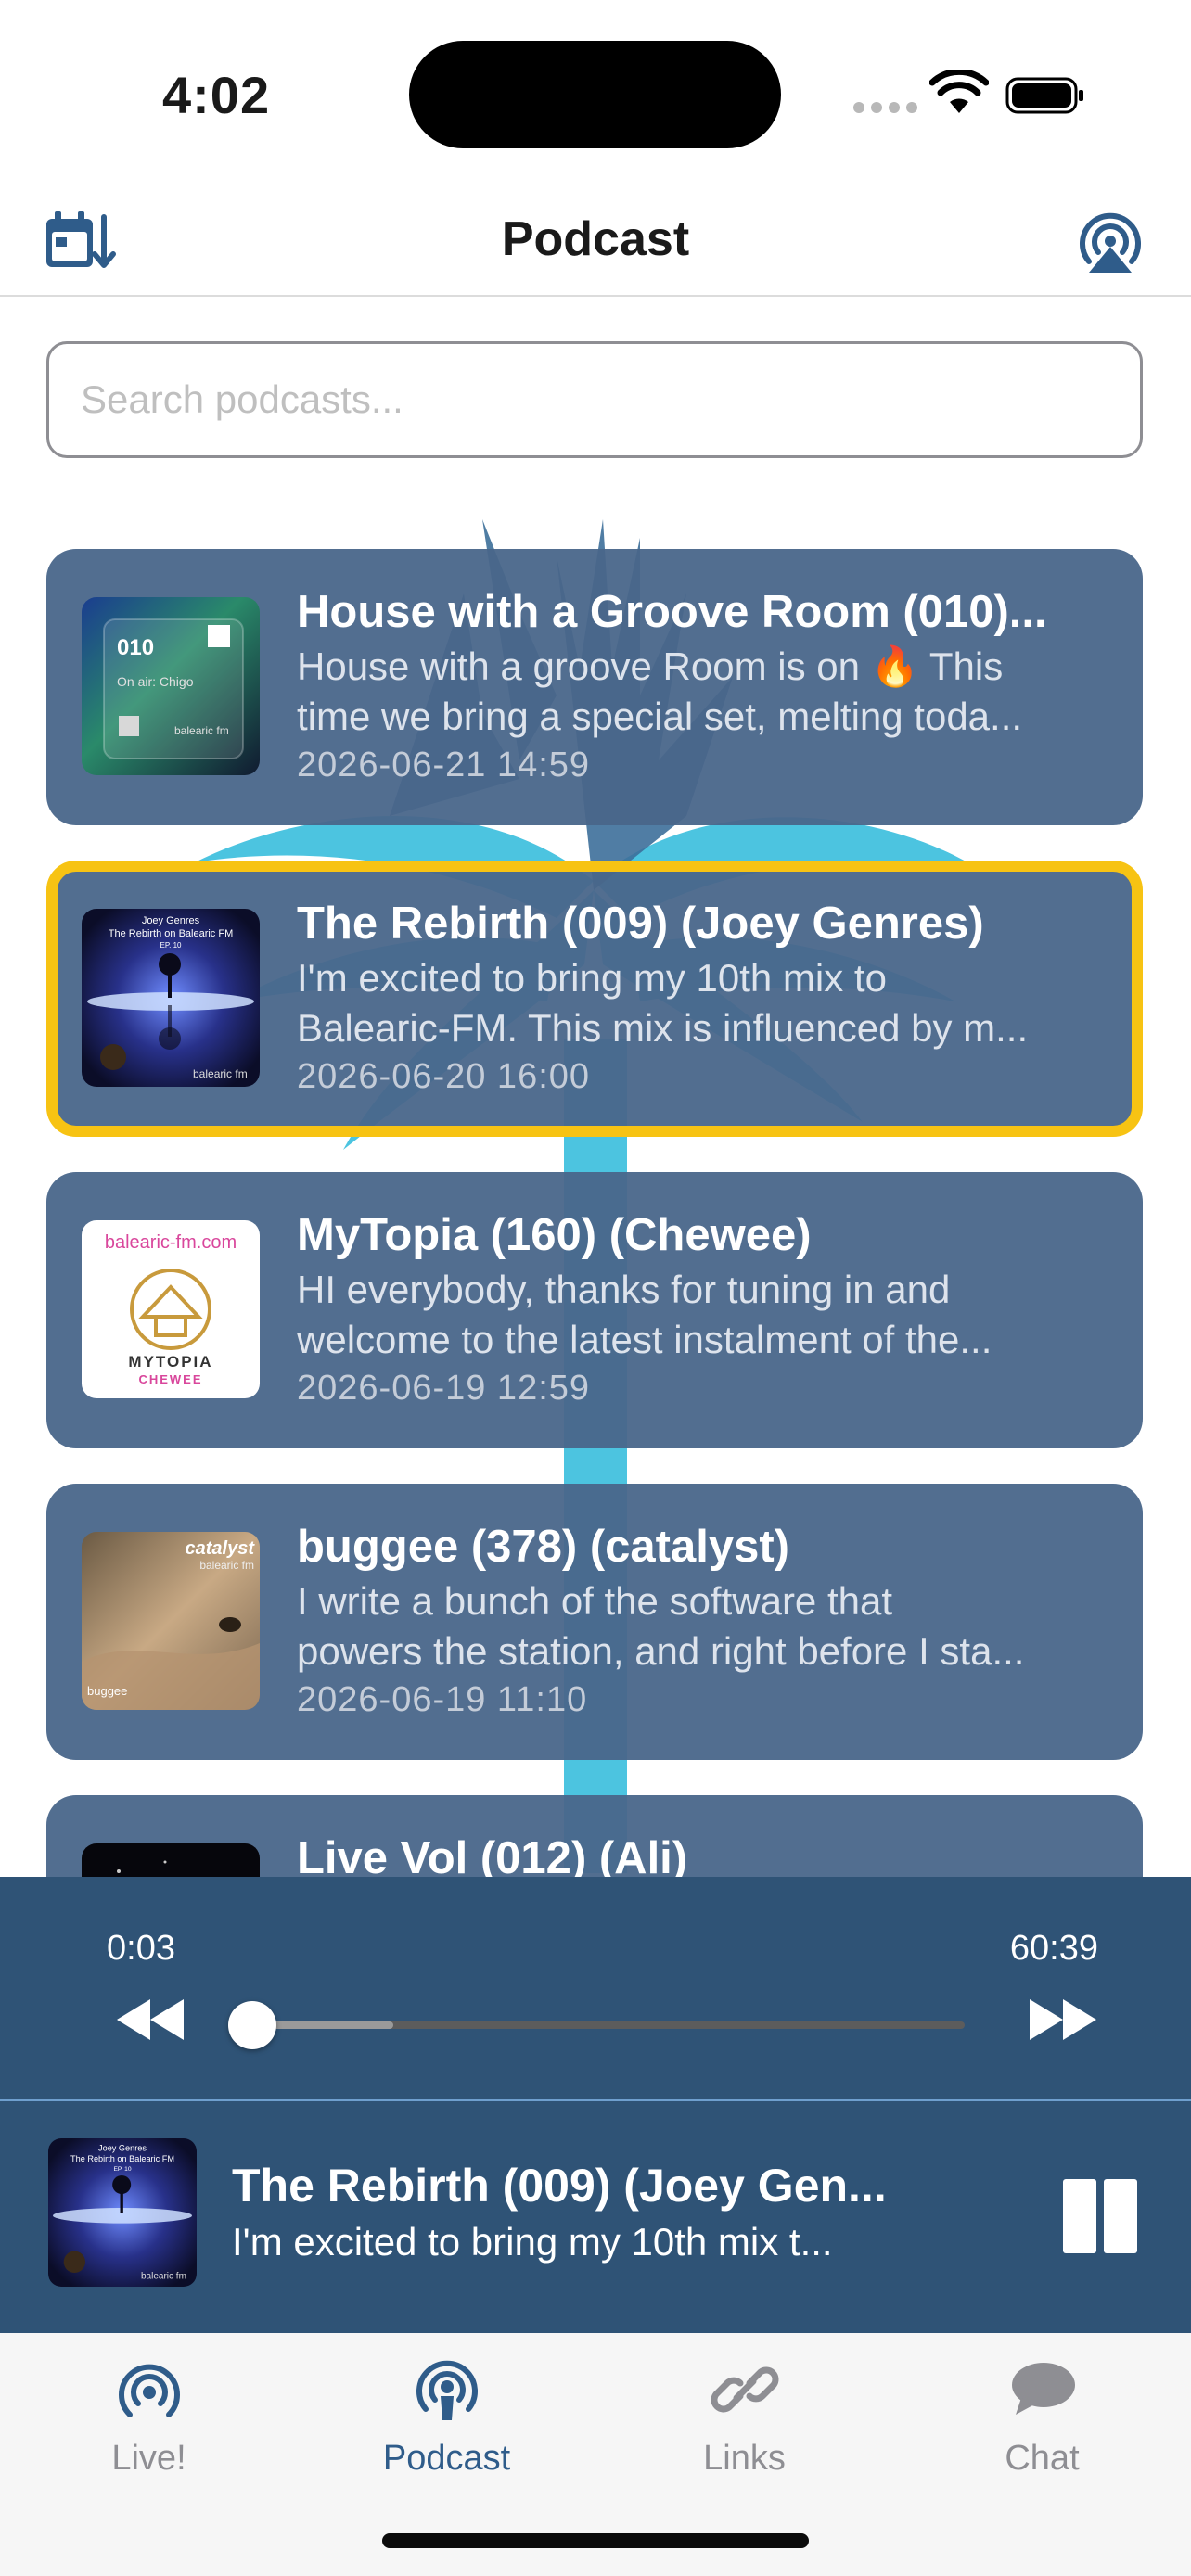 This screenshot has width=1191, height=2576. Describe the element at coordinates (444, 1076) in the screenshot. I see `episode-date: 2026-06-20 16:00` at that location.